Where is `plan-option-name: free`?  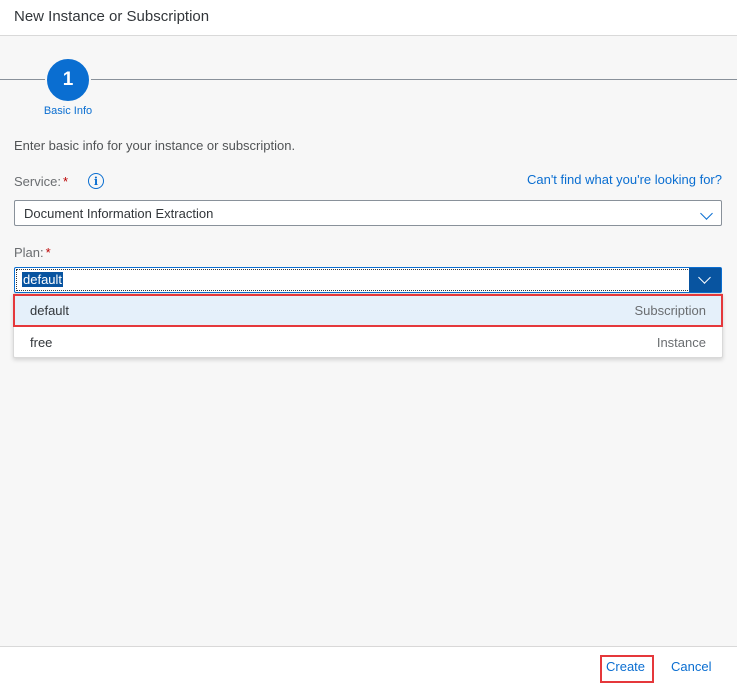
plan-option-name: free is located at coordinates (41, 342).